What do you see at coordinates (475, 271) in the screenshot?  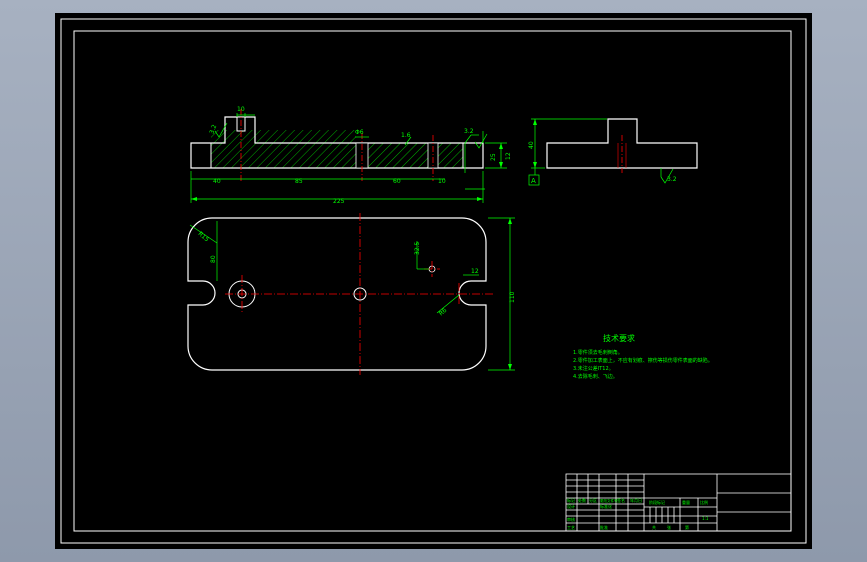 I see `plan-dim-slot-width: 12` at bounding box center [475, 271].